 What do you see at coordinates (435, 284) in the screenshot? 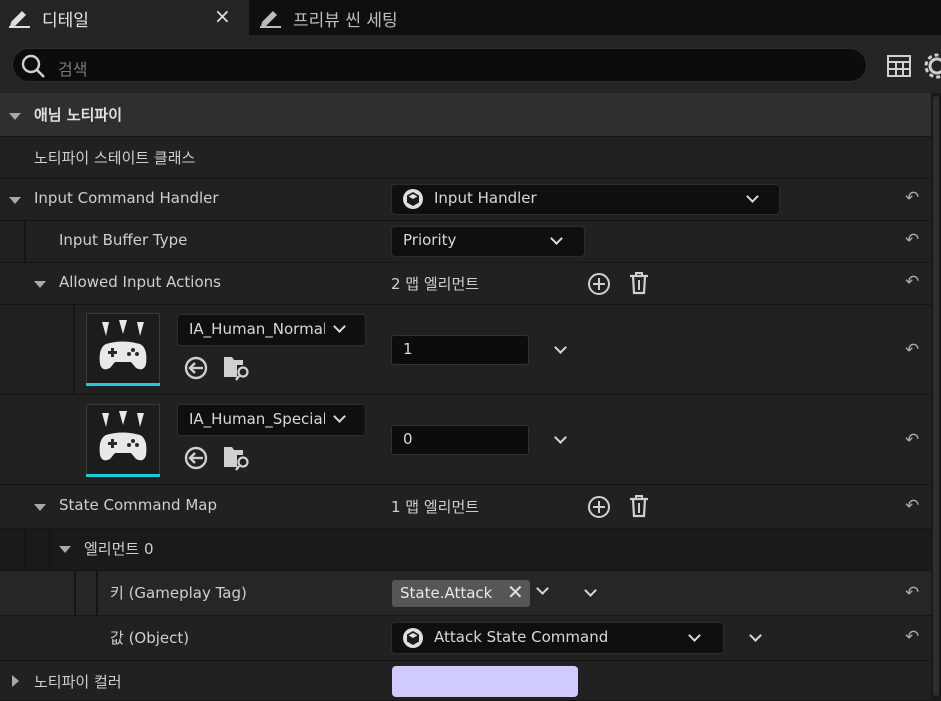
I see `allowed-input-actions-count: 2 맵 엘리먼트` at bounding box center [435, 284].